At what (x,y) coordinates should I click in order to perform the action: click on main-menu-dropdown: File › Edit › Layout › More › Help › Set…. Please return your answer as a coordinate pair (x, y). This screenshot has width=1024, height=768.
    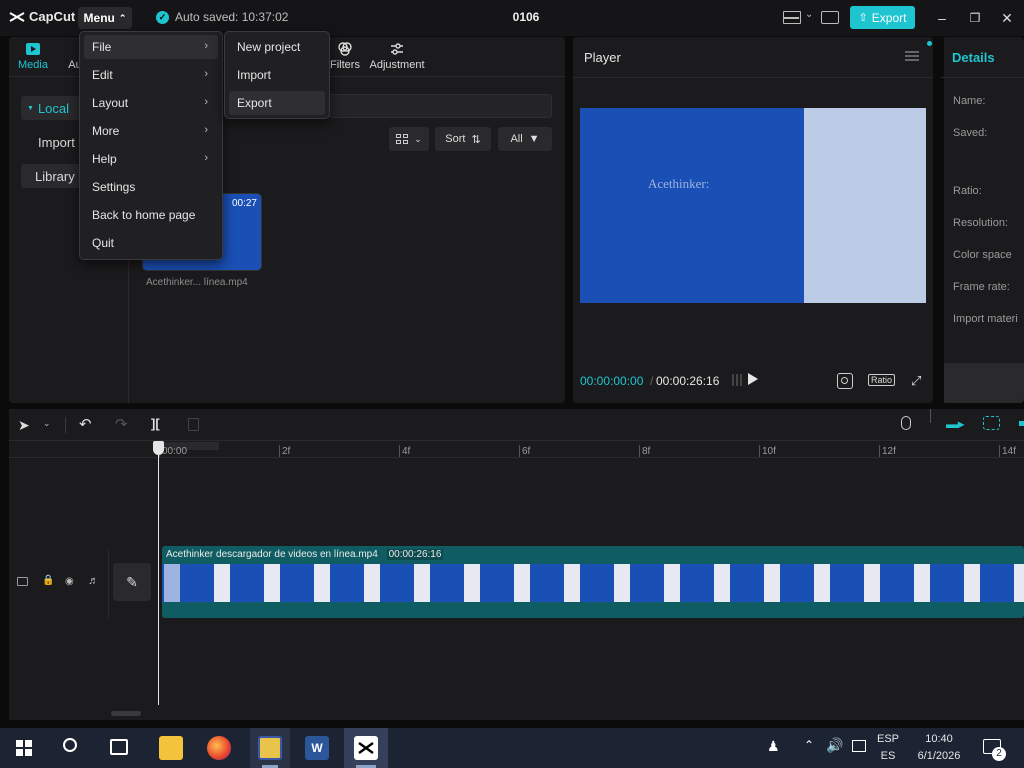
    Looking at the image, I should click on (151, 145).